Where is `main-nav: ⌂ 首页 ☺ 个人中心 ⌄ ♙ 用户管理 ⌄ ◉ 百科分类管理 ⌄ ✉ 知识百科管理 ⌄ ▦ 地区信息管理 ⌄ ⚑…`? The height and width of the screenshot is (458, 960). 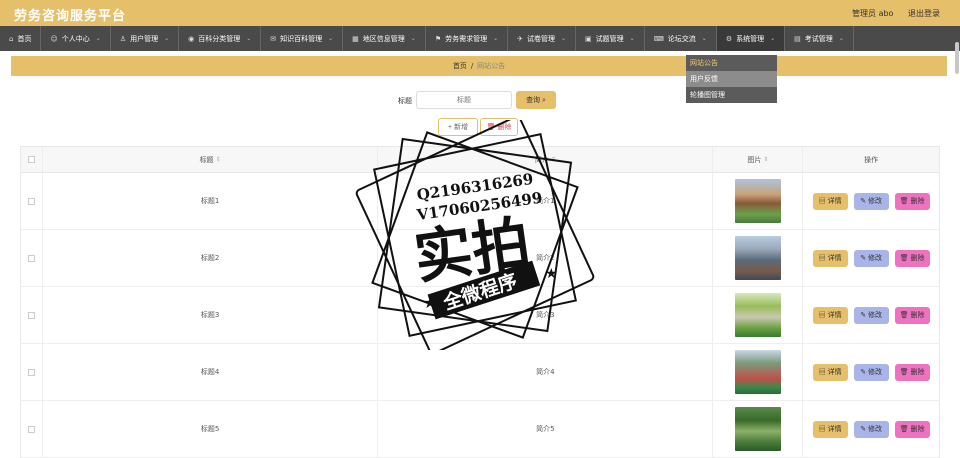
main-nav: ⌂ 首页 ☺ 个人中心 ⌄ ♙ 用户管理 ⌄ ◉ 百科分类管理 ⌄ ✉ 知识百科管理 ⌄ ▦ 地区信息管理 ⌄ ⚑… is located at coordinates (480, 38).